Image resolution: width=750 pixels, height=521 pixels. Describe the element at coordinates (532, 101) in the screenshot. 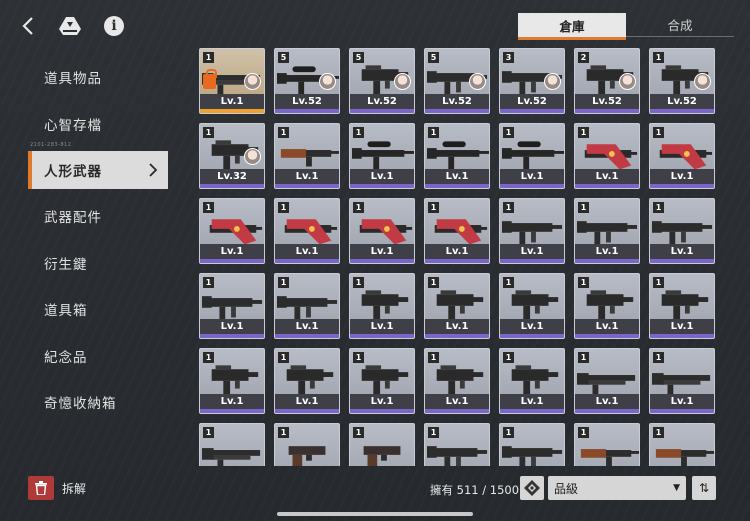

I see `weapon-level: Lv.52` at that location.